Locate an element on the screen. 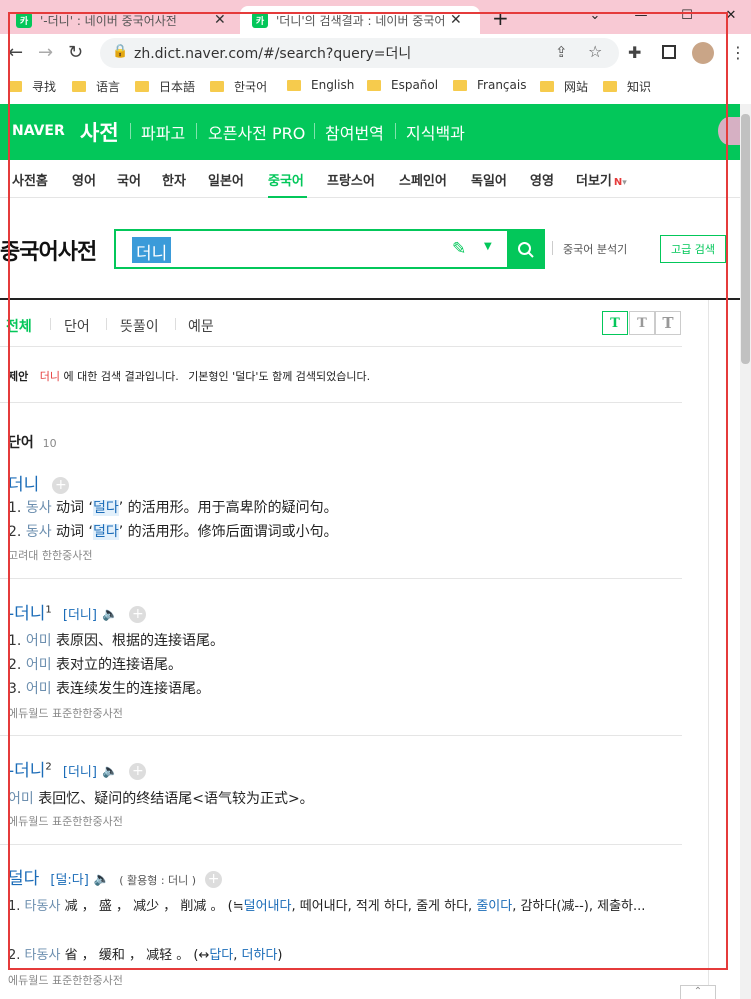  tab-all: 전체 is located at coordinates (19, 326).